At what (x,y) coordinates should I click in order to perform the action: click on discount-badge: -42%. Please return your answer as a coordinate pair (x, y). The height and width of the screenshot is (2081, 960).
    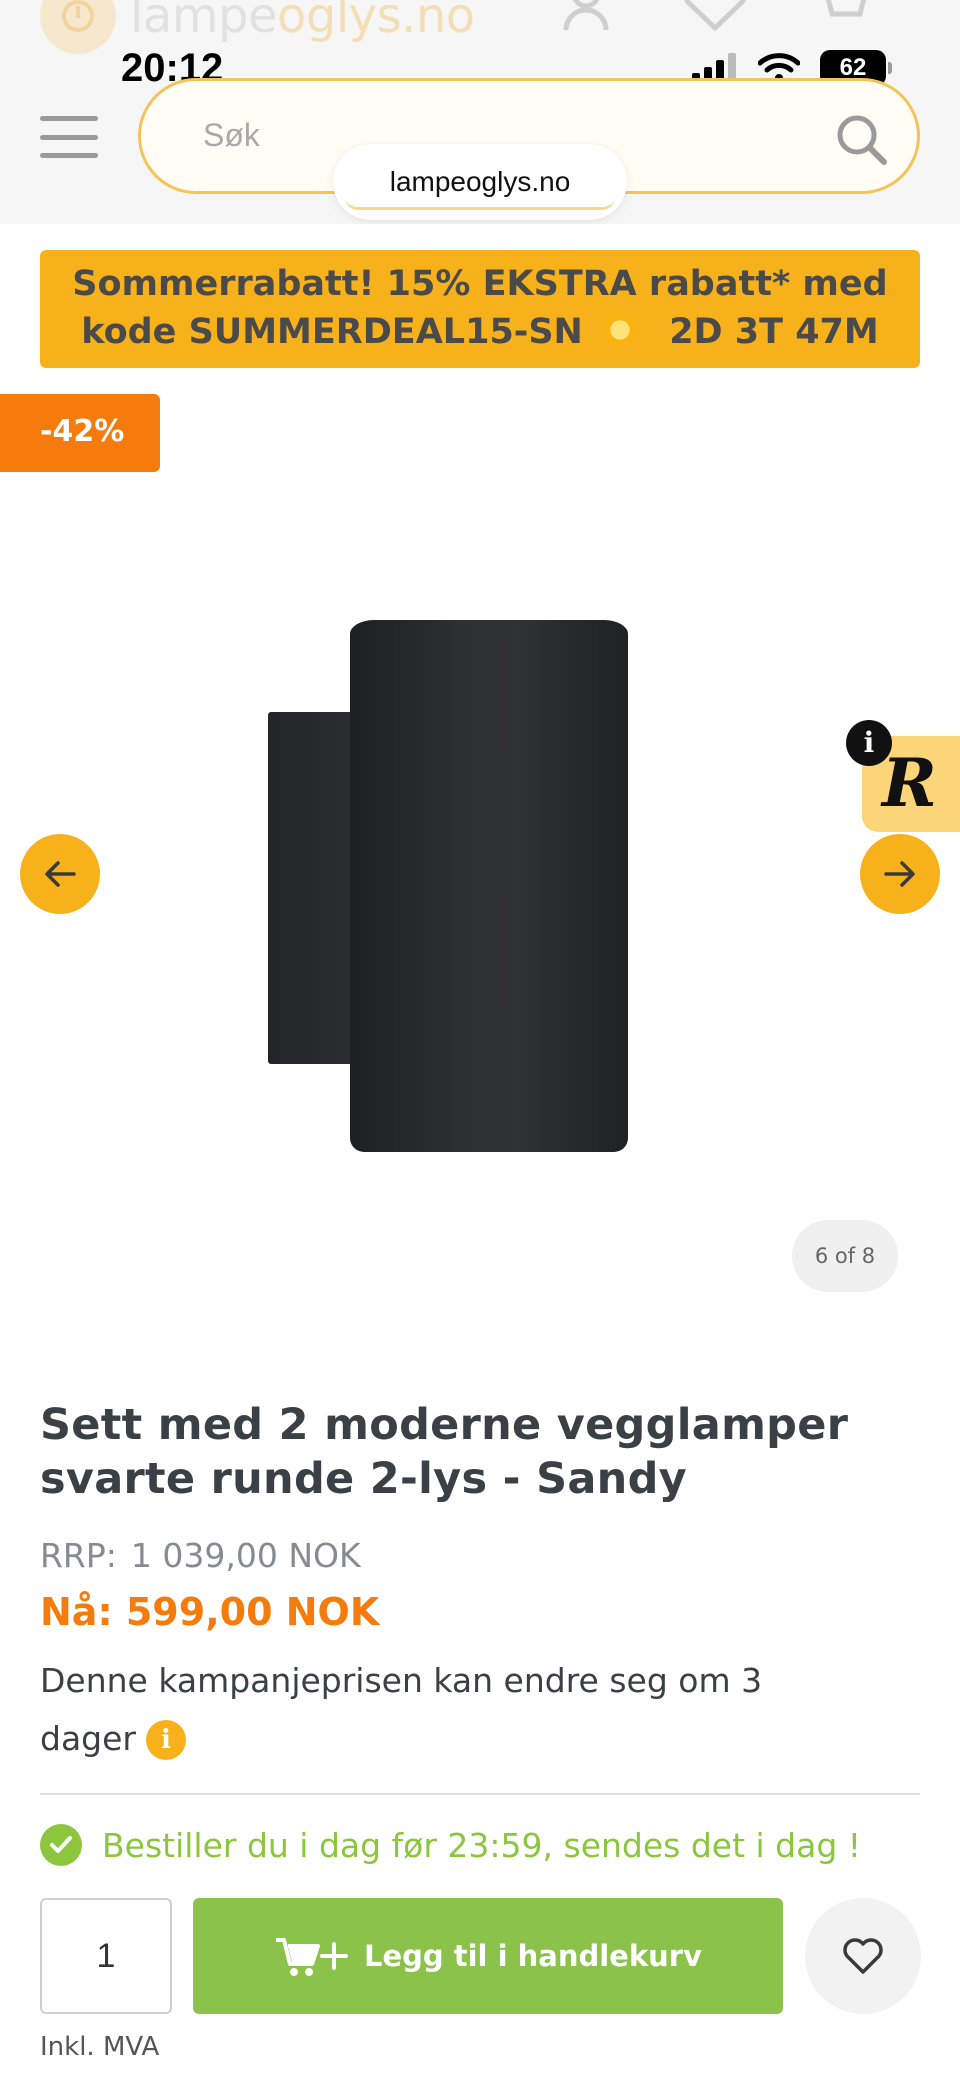
    Looking at the image, I should click on (80, 433).